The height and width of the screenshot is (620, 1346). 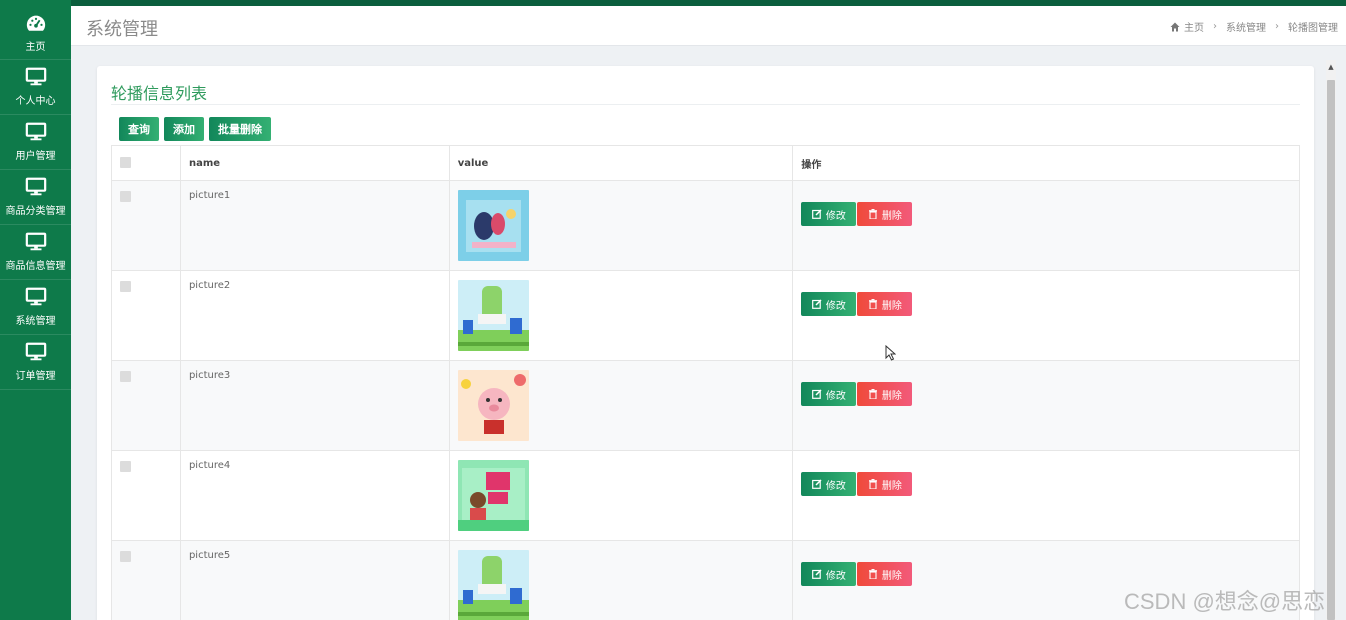 What do you see at coordinates (184, 129) in the screenshot?
I see `add-button: 添加` at bounding box center [184, 129].